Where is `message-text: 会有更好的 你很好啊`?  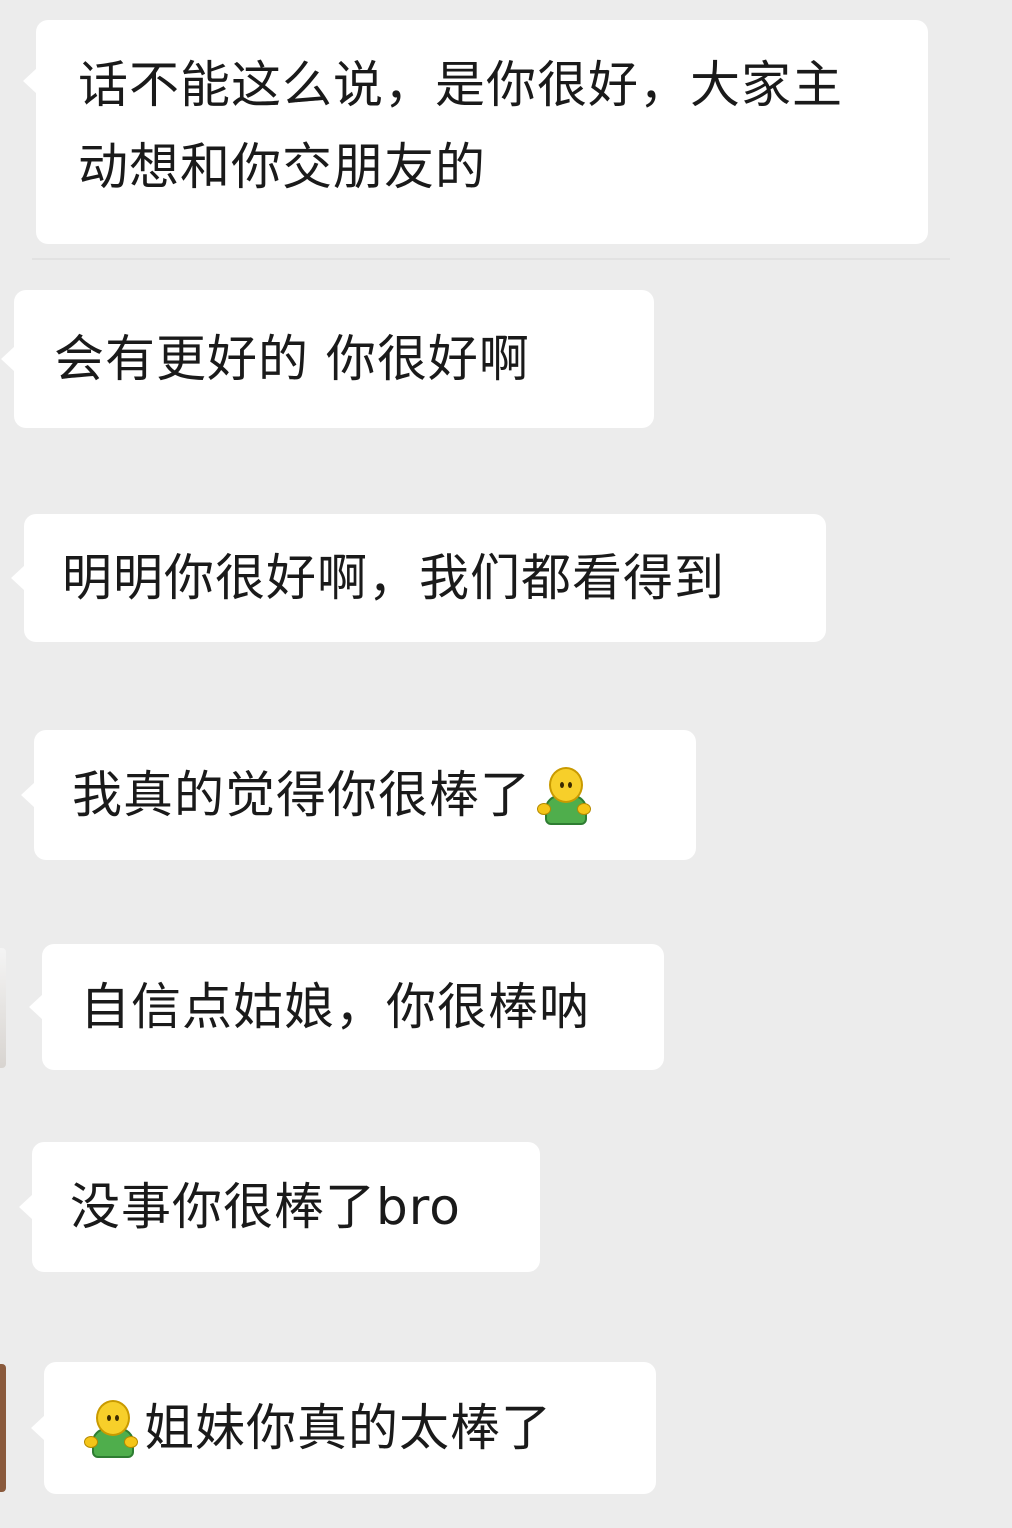 message-text: 会有更好的 你很好啊 is located at coordinates (292, 359).